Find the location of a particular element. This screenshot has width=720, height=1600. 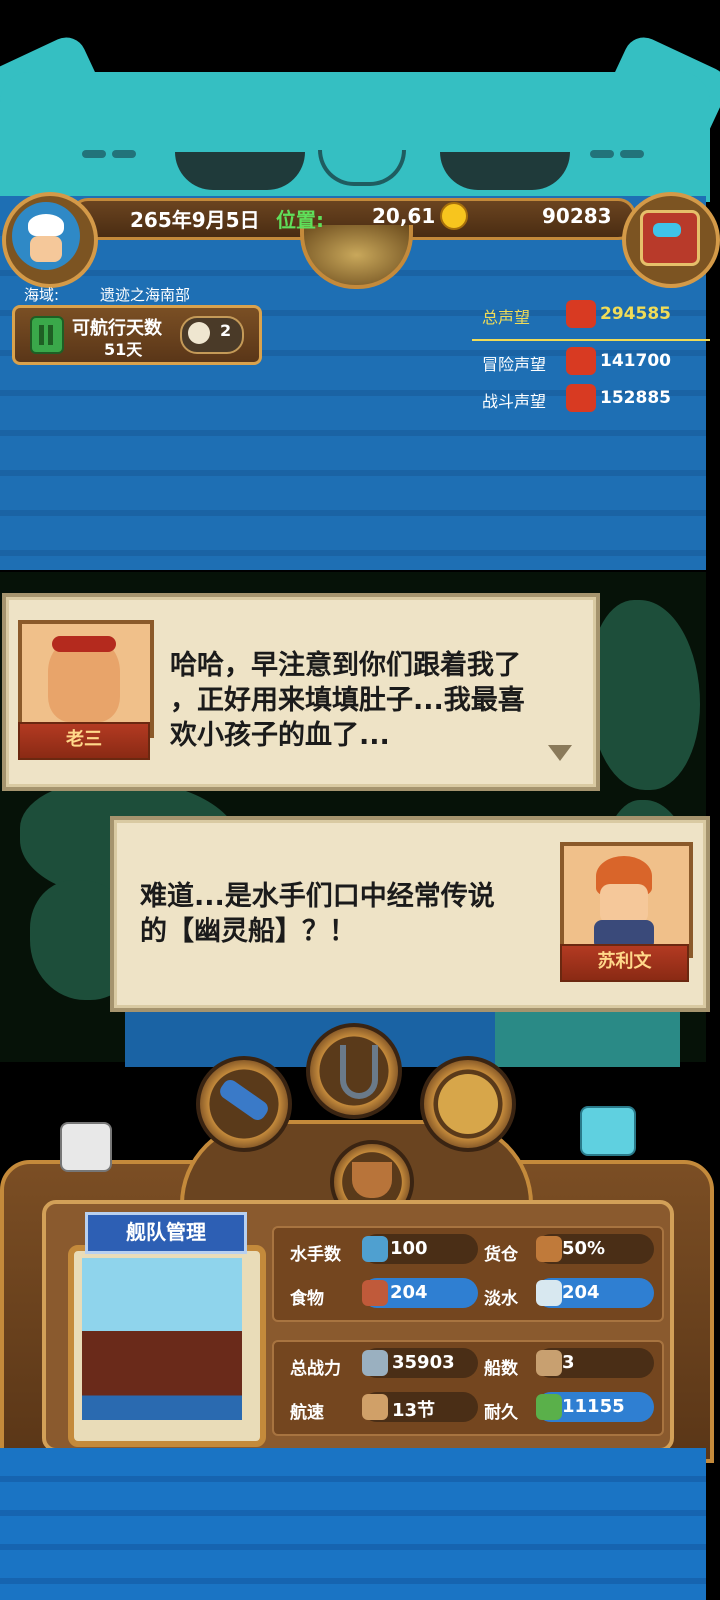

gold-value: 90283 is located at coordinates (577, 216).